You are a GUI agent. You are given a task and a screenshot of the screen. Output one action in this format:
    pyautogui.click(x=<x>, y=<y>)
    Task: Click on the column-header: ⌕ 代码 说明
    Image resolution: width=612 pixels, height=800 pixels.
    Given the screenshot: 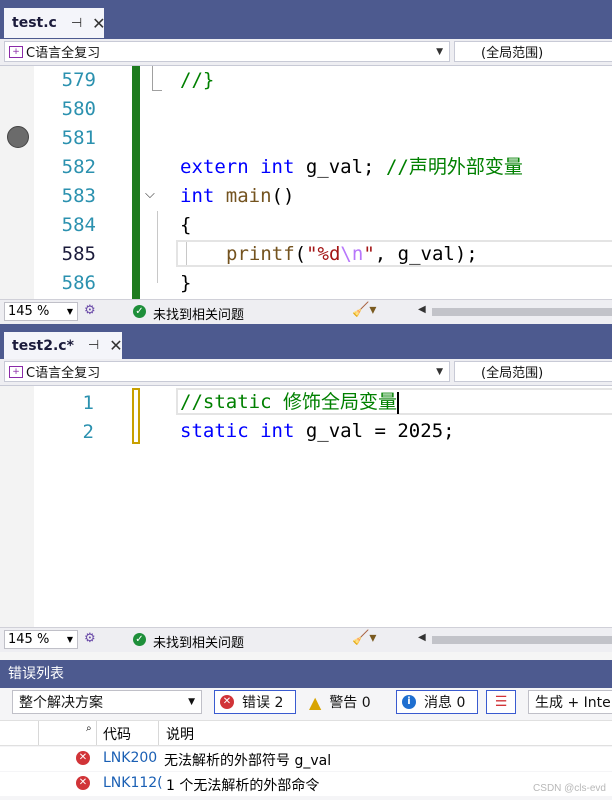 What is the action you would take?
    pyautogui.click(x=306, y=733)
    